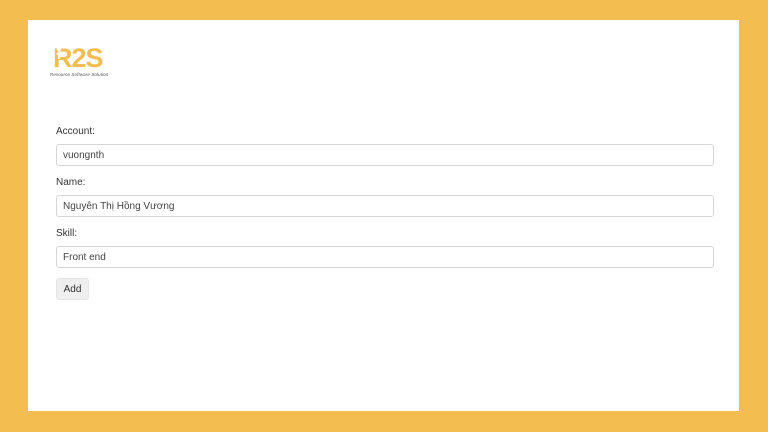 This screenshot has width=768, height=432. I want to click on r2s-logo-mark: R2S, so click(78, 57).